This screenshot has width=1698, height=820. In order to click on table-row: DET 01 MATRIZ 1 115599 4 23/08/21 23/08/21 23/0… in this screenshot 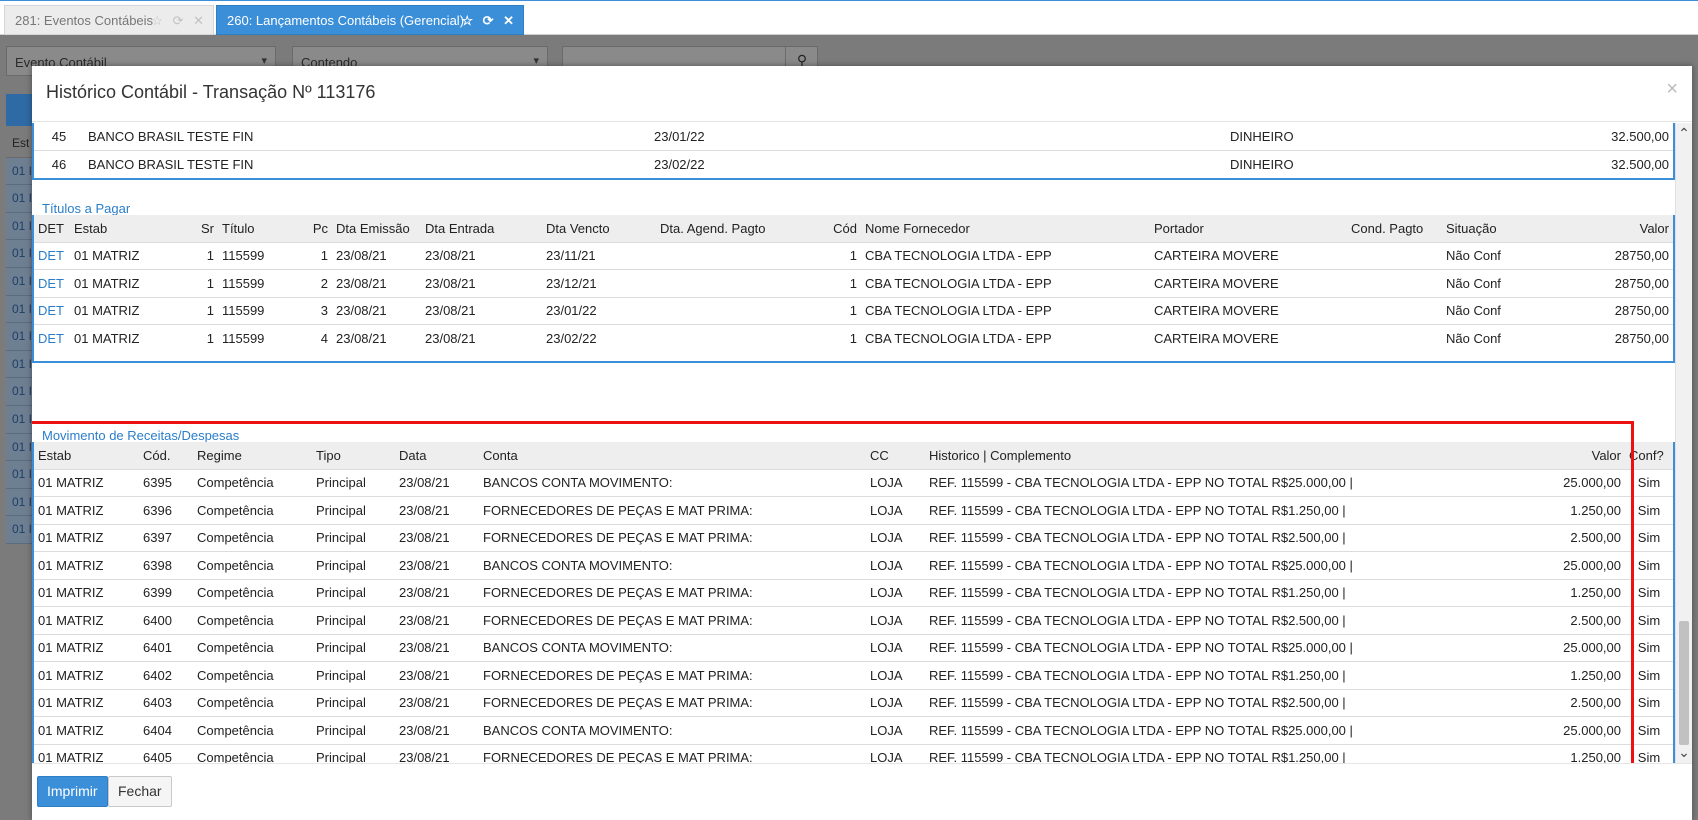, I will do `click(853, 338)`.